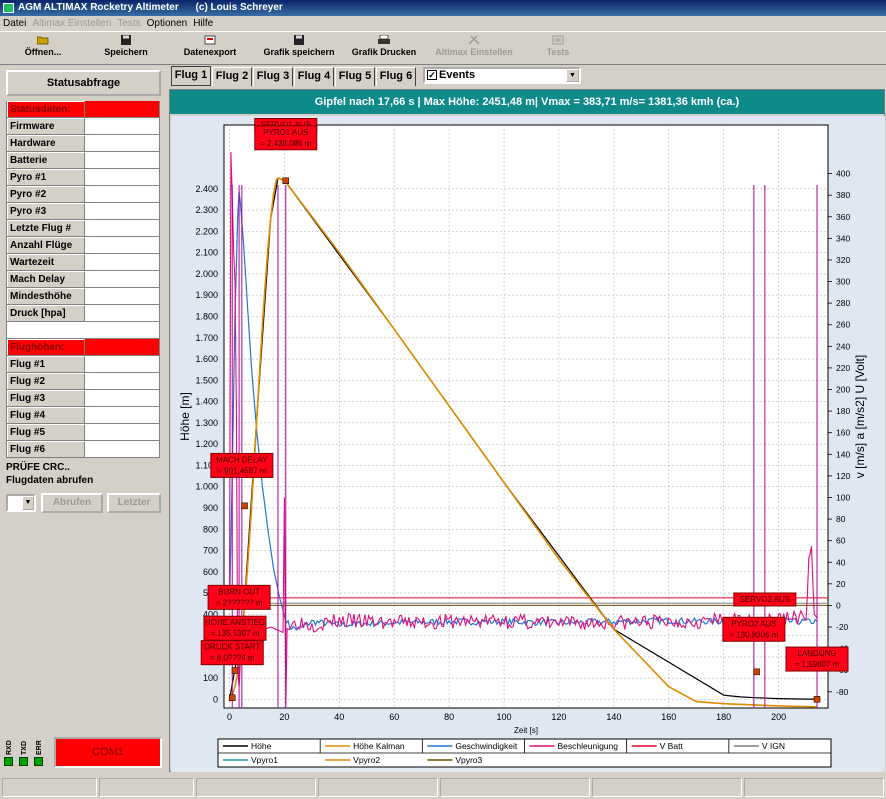  Describe the element at coordinates (206, 380) in the screenshot. I see `y-left-tick-label: 1.500` at that location.